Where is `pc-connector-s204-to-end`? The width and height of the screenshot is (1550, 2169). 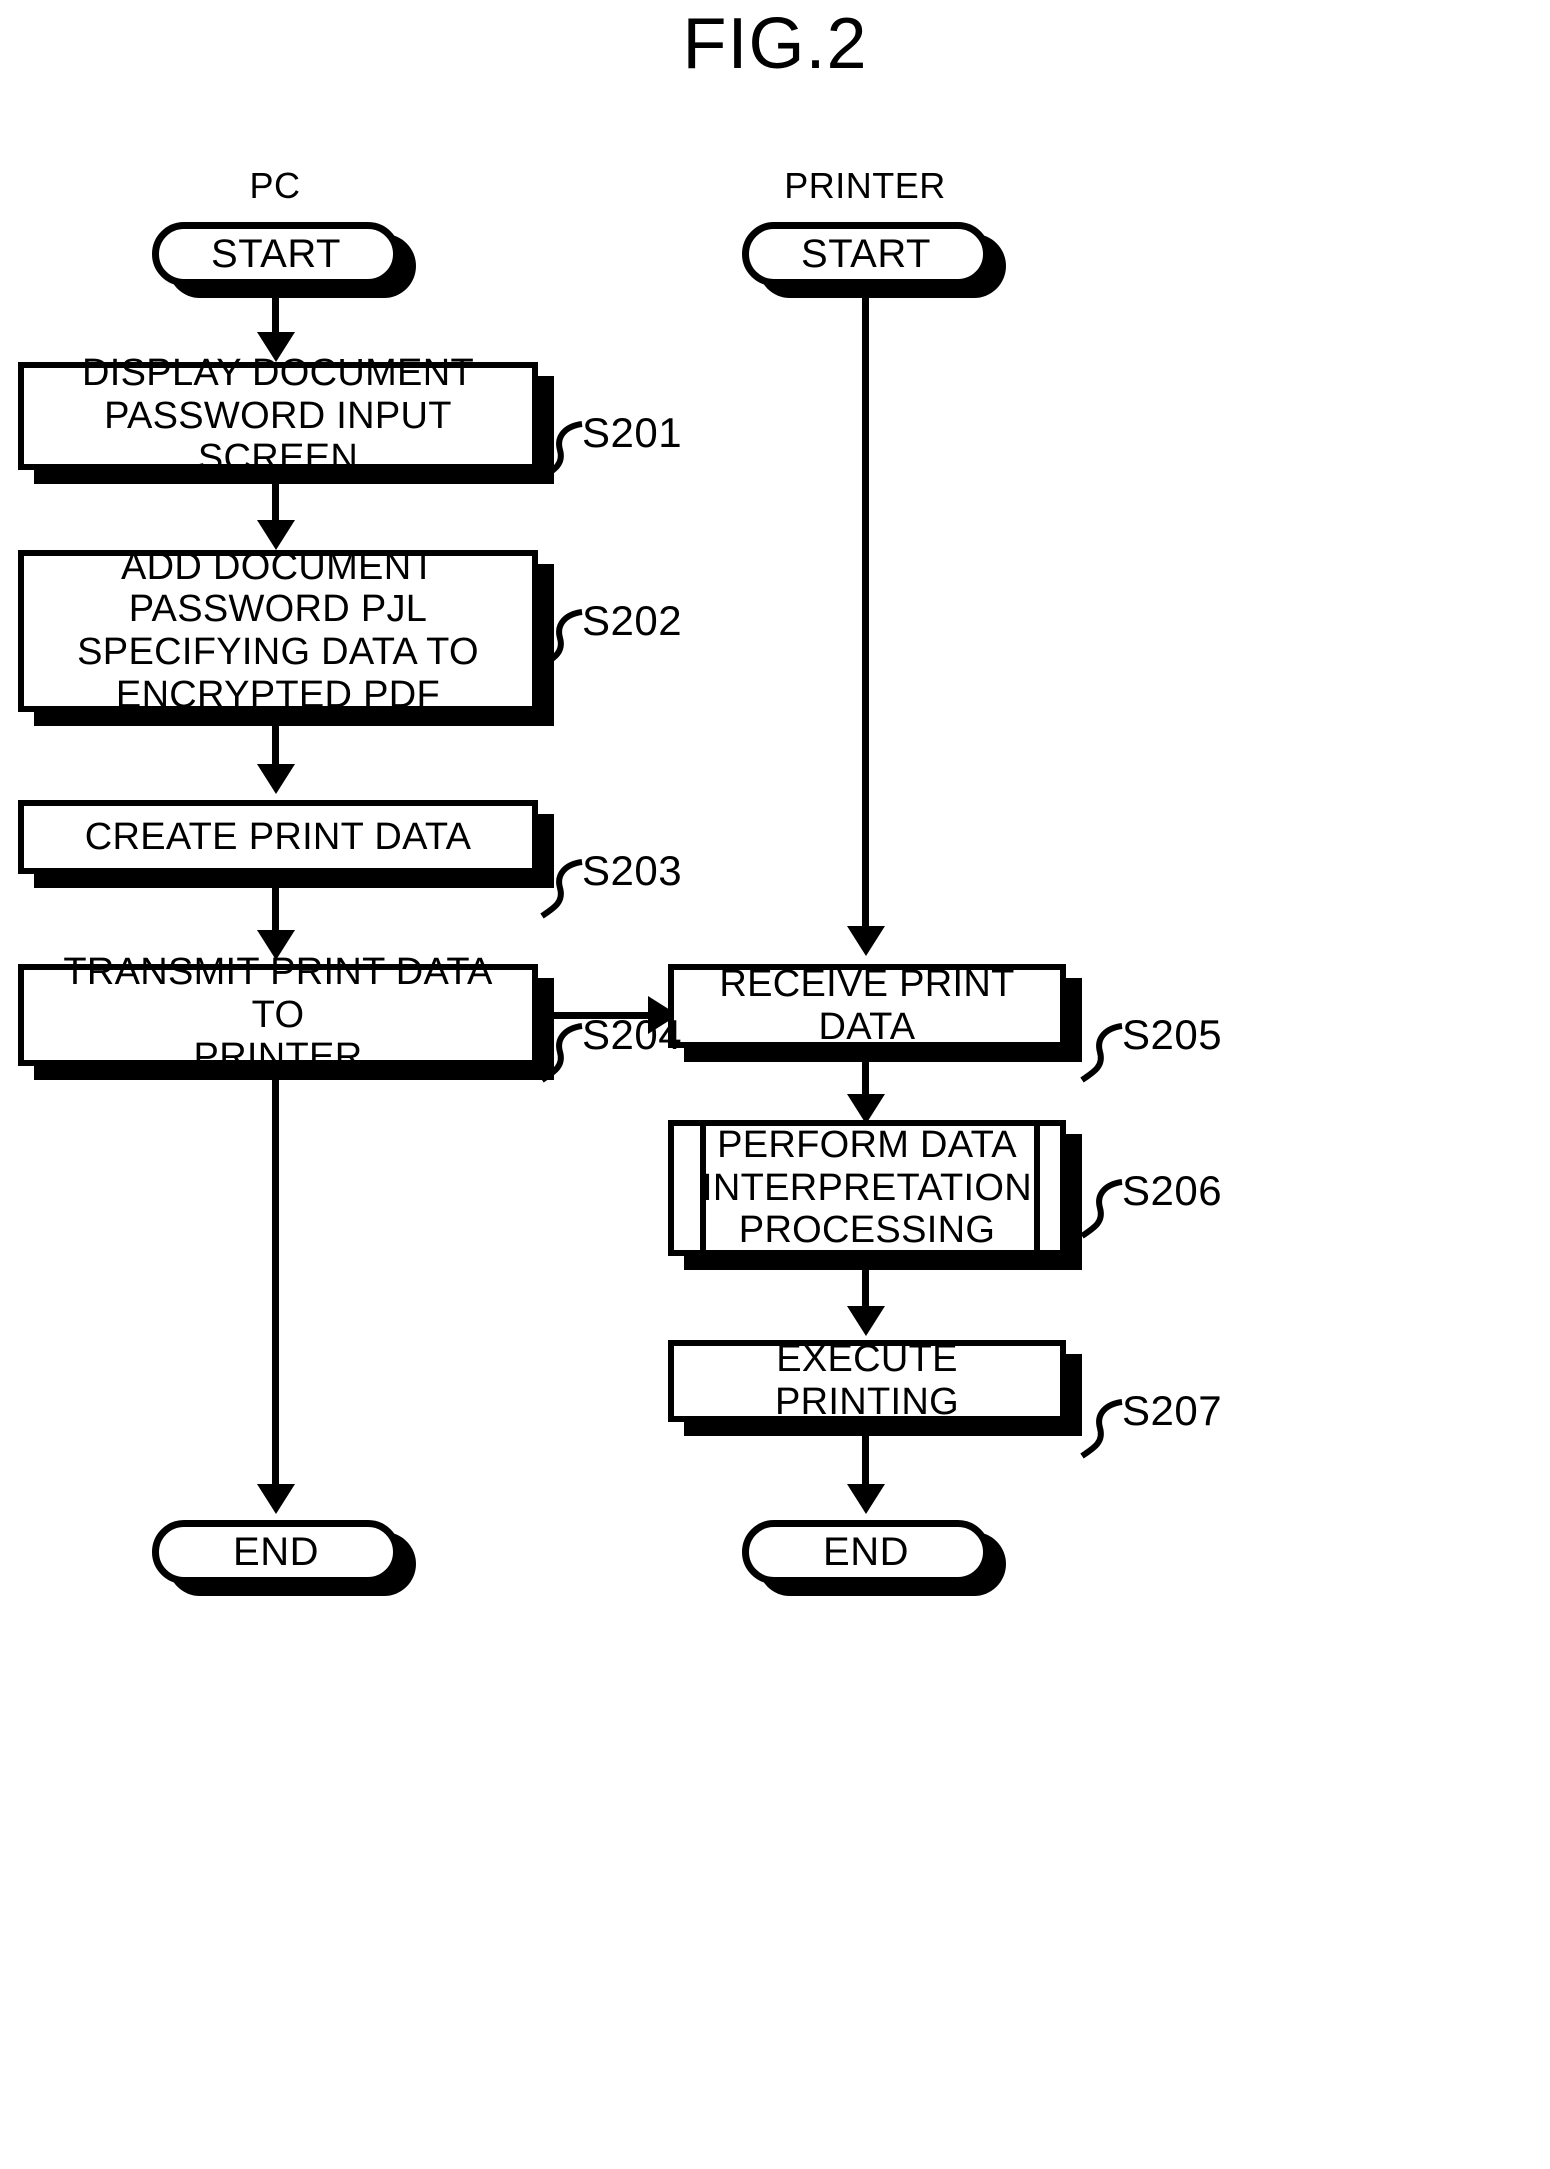
pc-connector-s204-to-end is located at coordinates (275, 1281).